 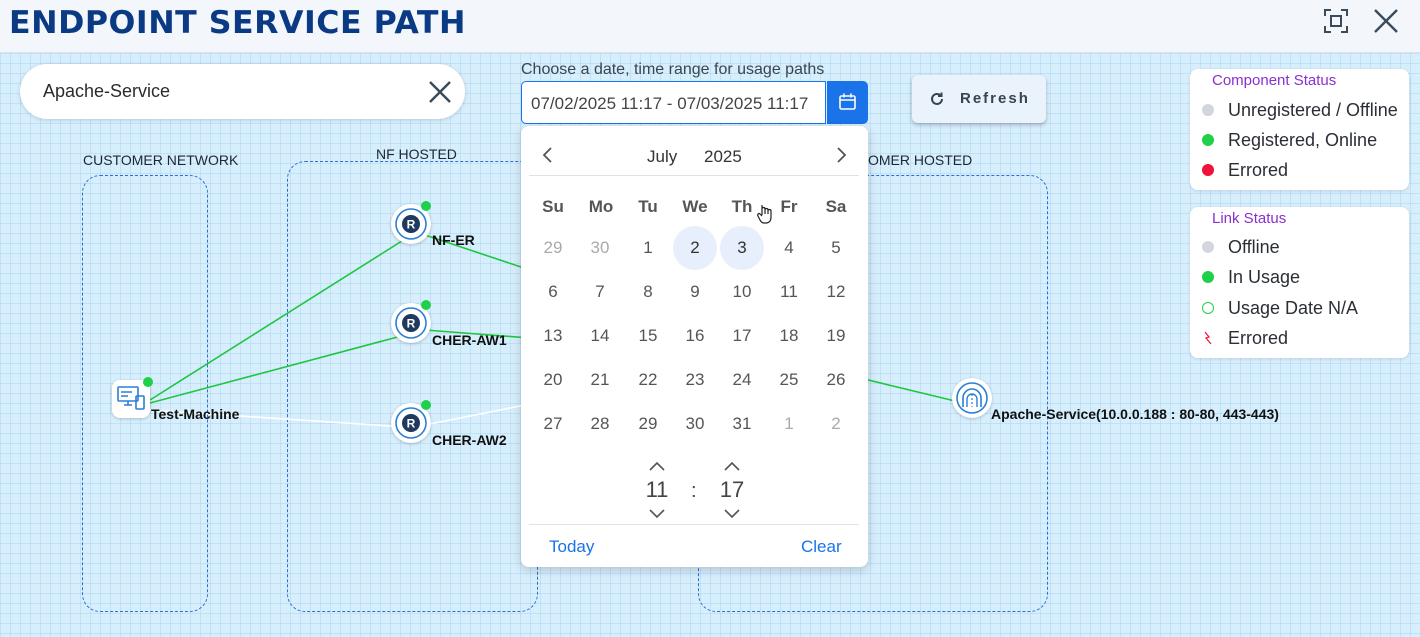 What do you see at coordinates (732, 490) in the screenshot?
I see `minute-value: 17` at bounding box center [732, 490].